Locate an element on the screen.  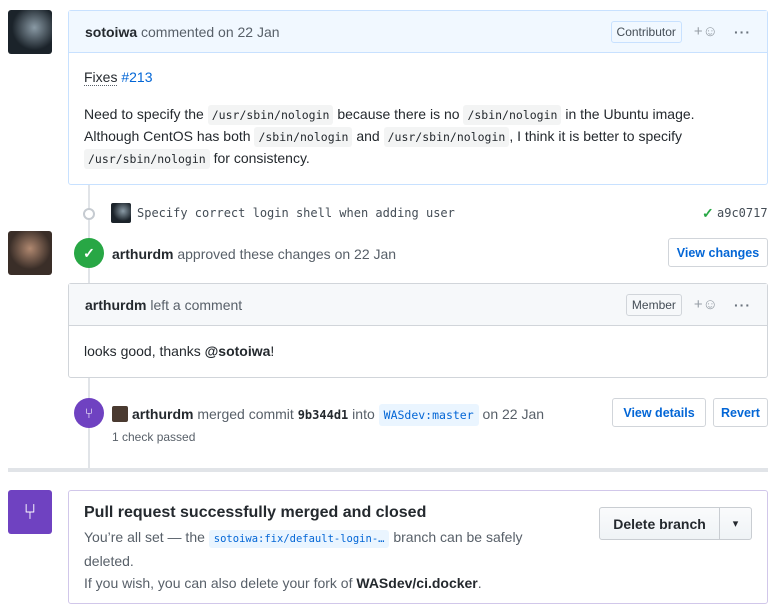
commit-hash-link: a9c0717 is located at coordinates (742, 213).